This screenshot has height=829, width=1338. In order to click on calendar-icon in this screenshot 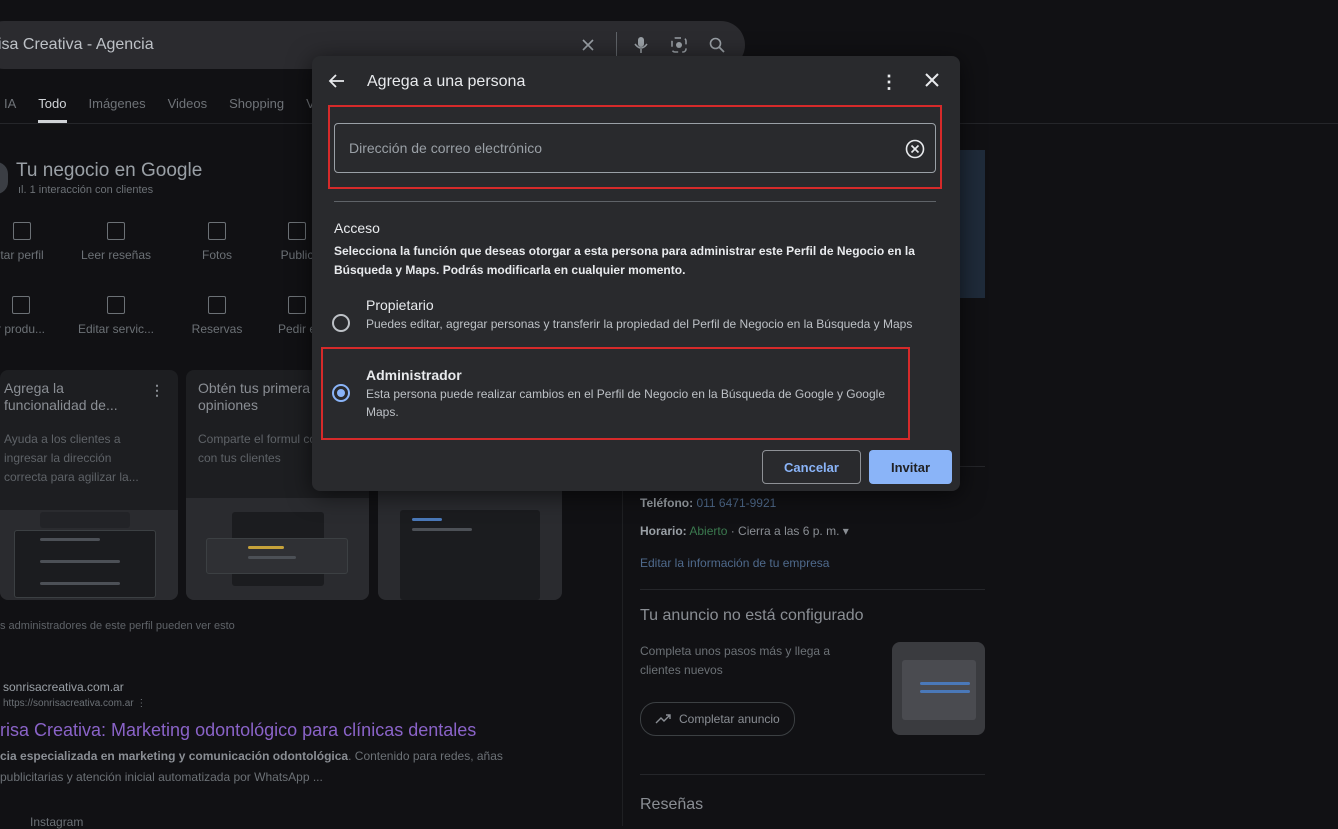, I will do `click(217, 305)`.